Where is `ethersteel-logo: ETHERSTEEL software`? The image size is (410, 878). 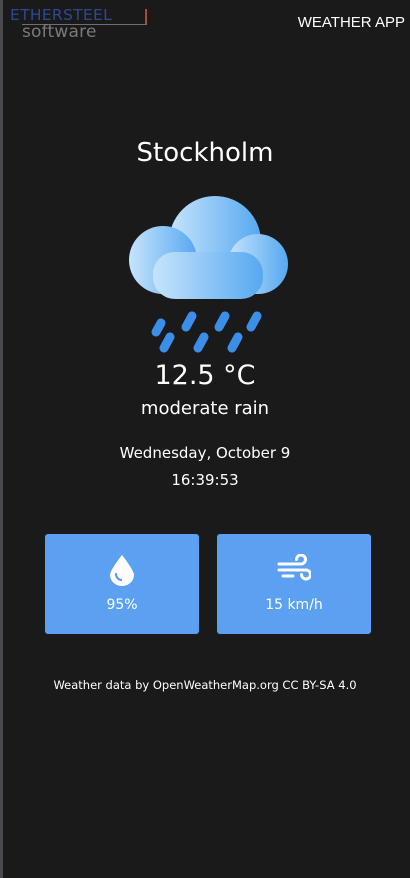 ethersteel-logo: ETHERSTEEL software is located at coordinates (79, 24).